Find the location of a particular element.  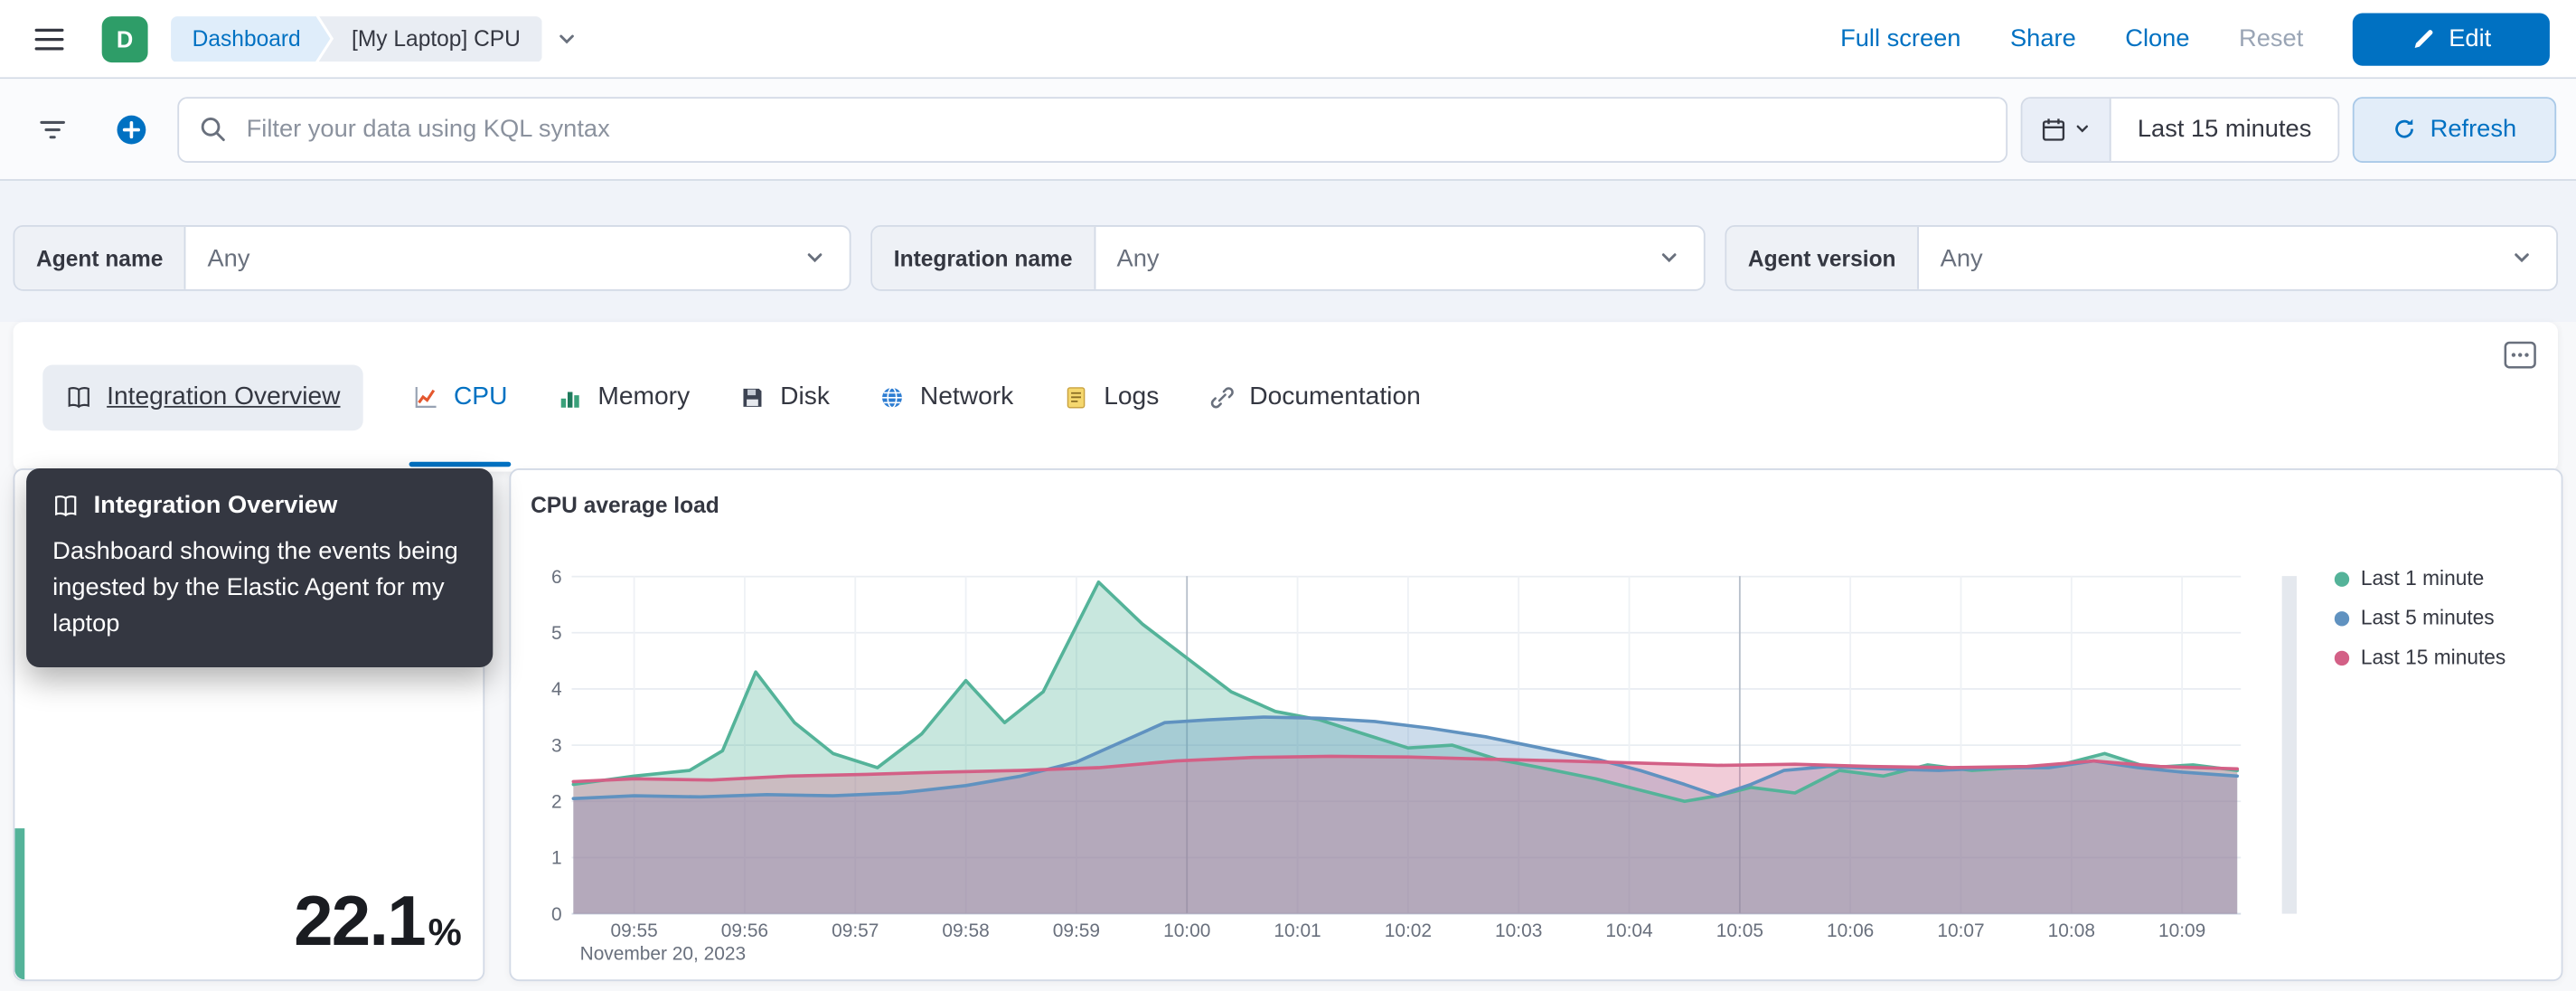

tab-disk: Disk is located at coordinates (785, 396).